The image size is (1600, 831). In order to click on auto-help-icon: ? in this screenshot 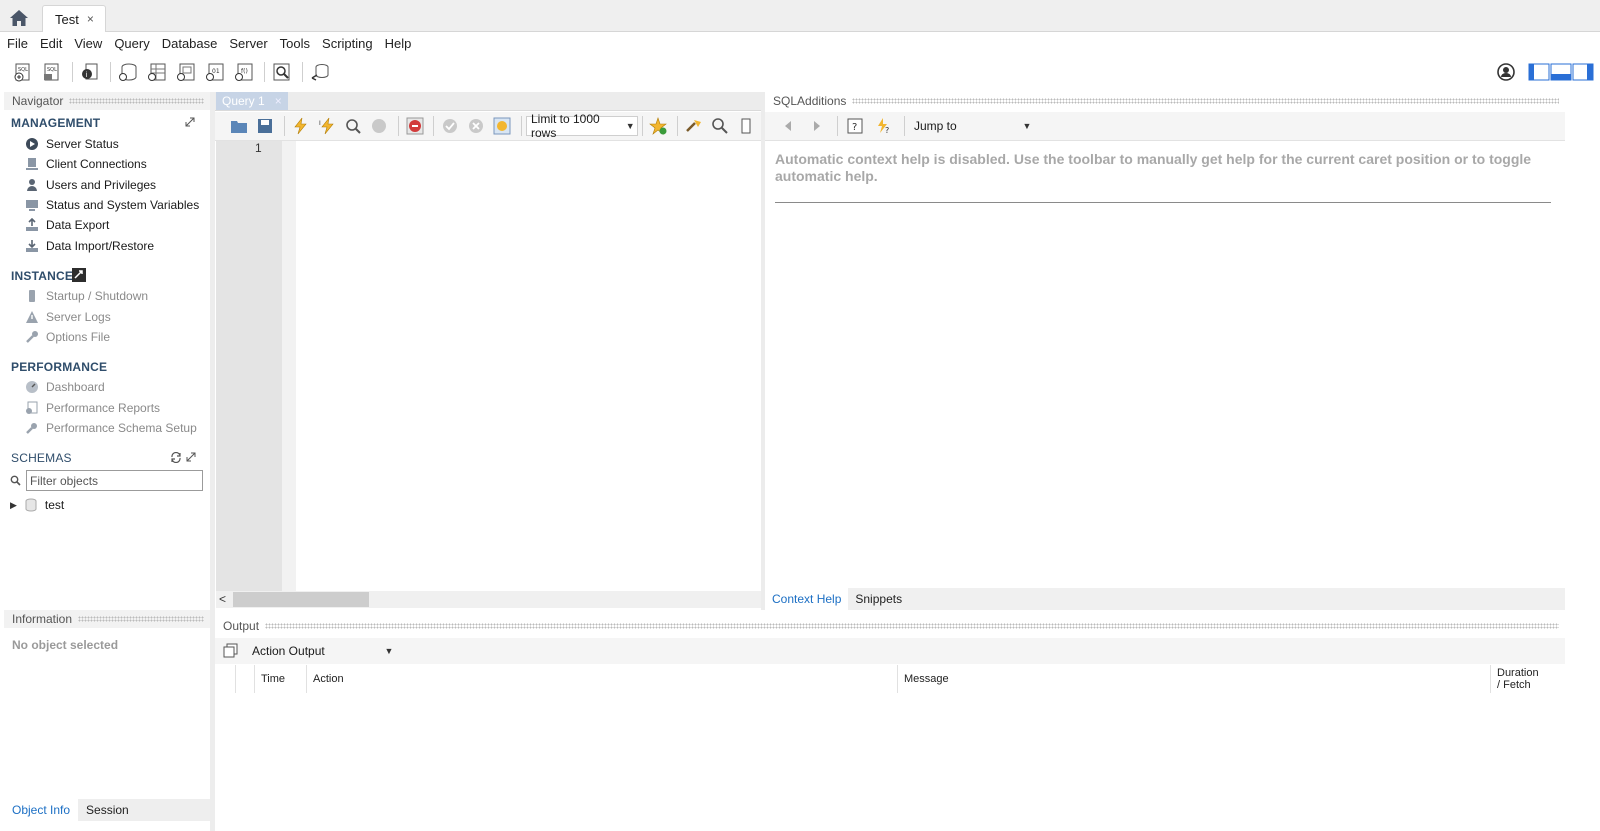, I will do `click(884, 126)`.